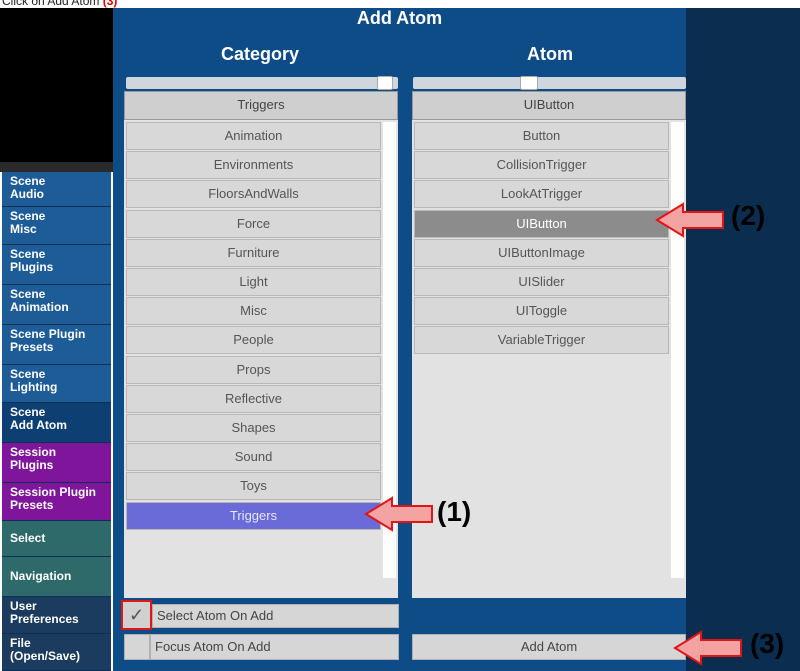 The width and height of the screenshot is (800, 671). What do you see at coordinates (541, 282) in the screenshot?
I see `atom-item: UISlider` at bounding box center [541, 282].